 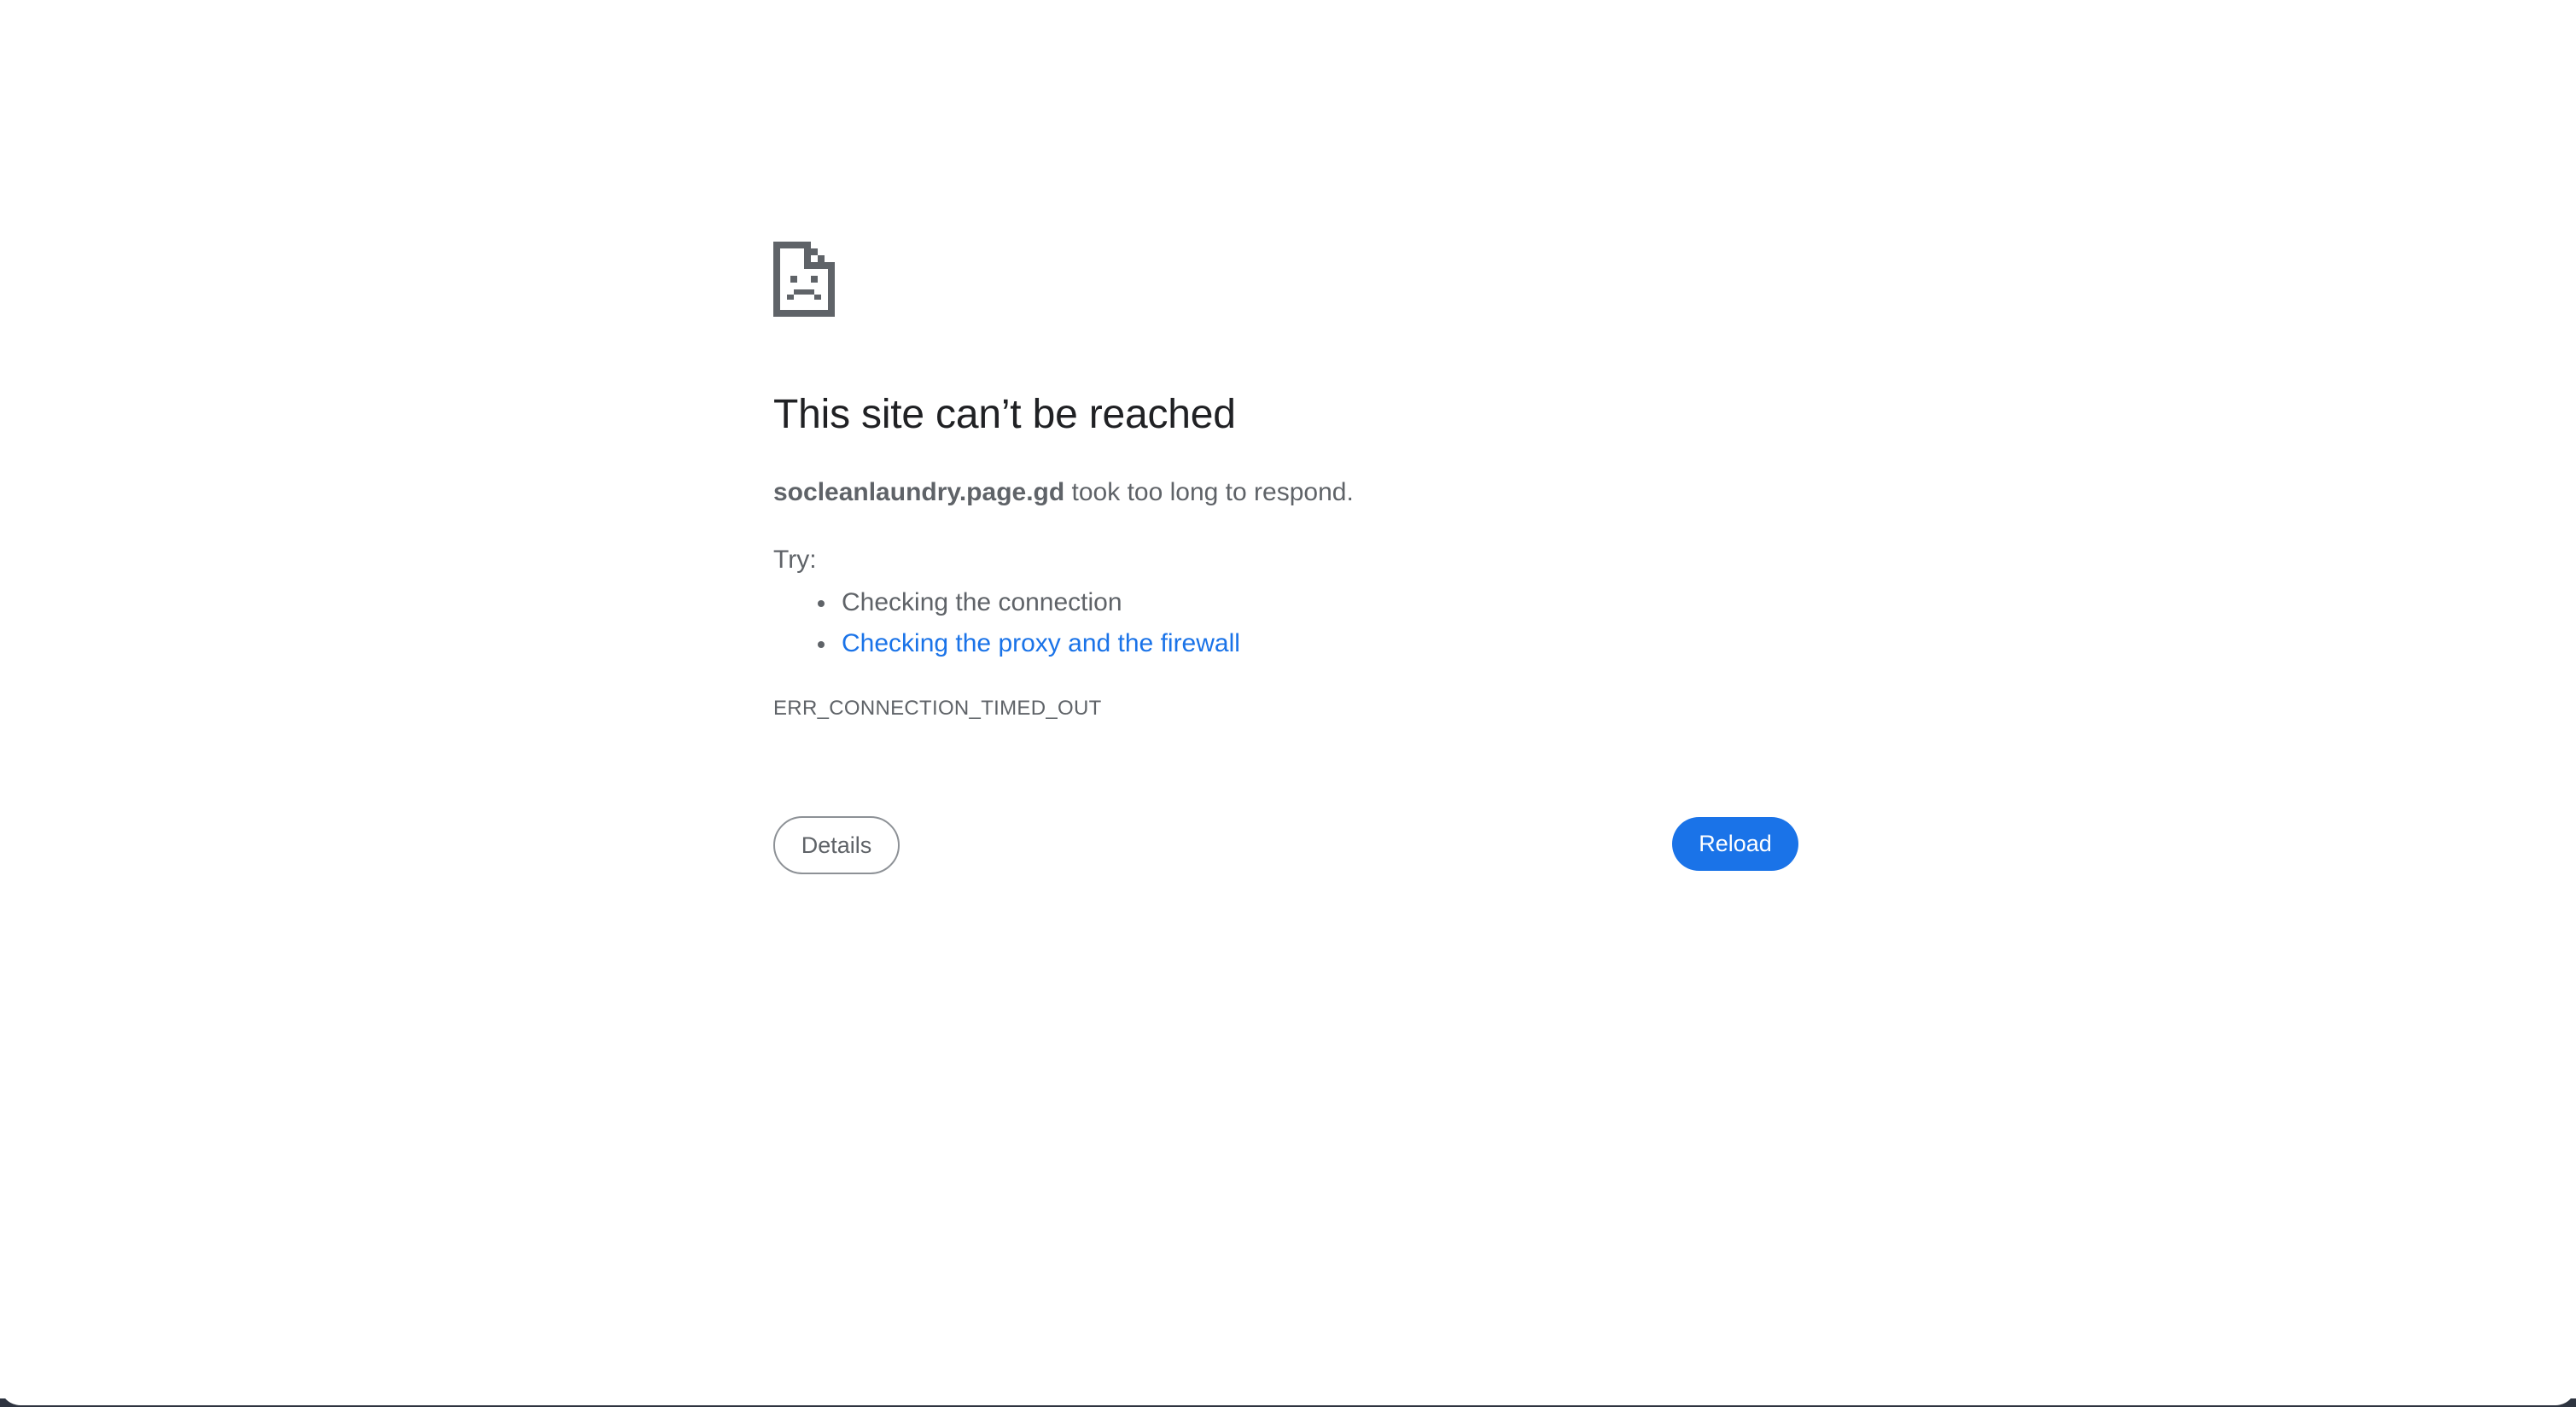 What do you see at coordinates (836, 845) in the screenshot?
I see `details-button: Details` at bounding box center [836, 845].